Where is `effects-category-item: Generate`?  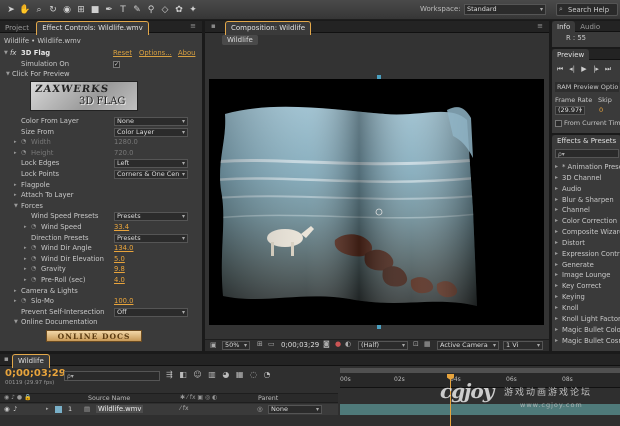
effects-category-item: Generate is located at coordinates (586, 265).